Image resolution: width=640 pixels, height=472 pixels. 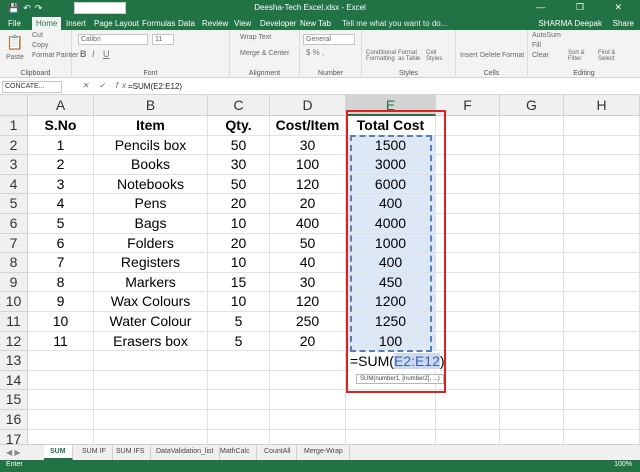 What do you see at coordinates (612, 56) in the screenshot?
I see `find-select-button: Find & Select` at bounding box center [612, 56].